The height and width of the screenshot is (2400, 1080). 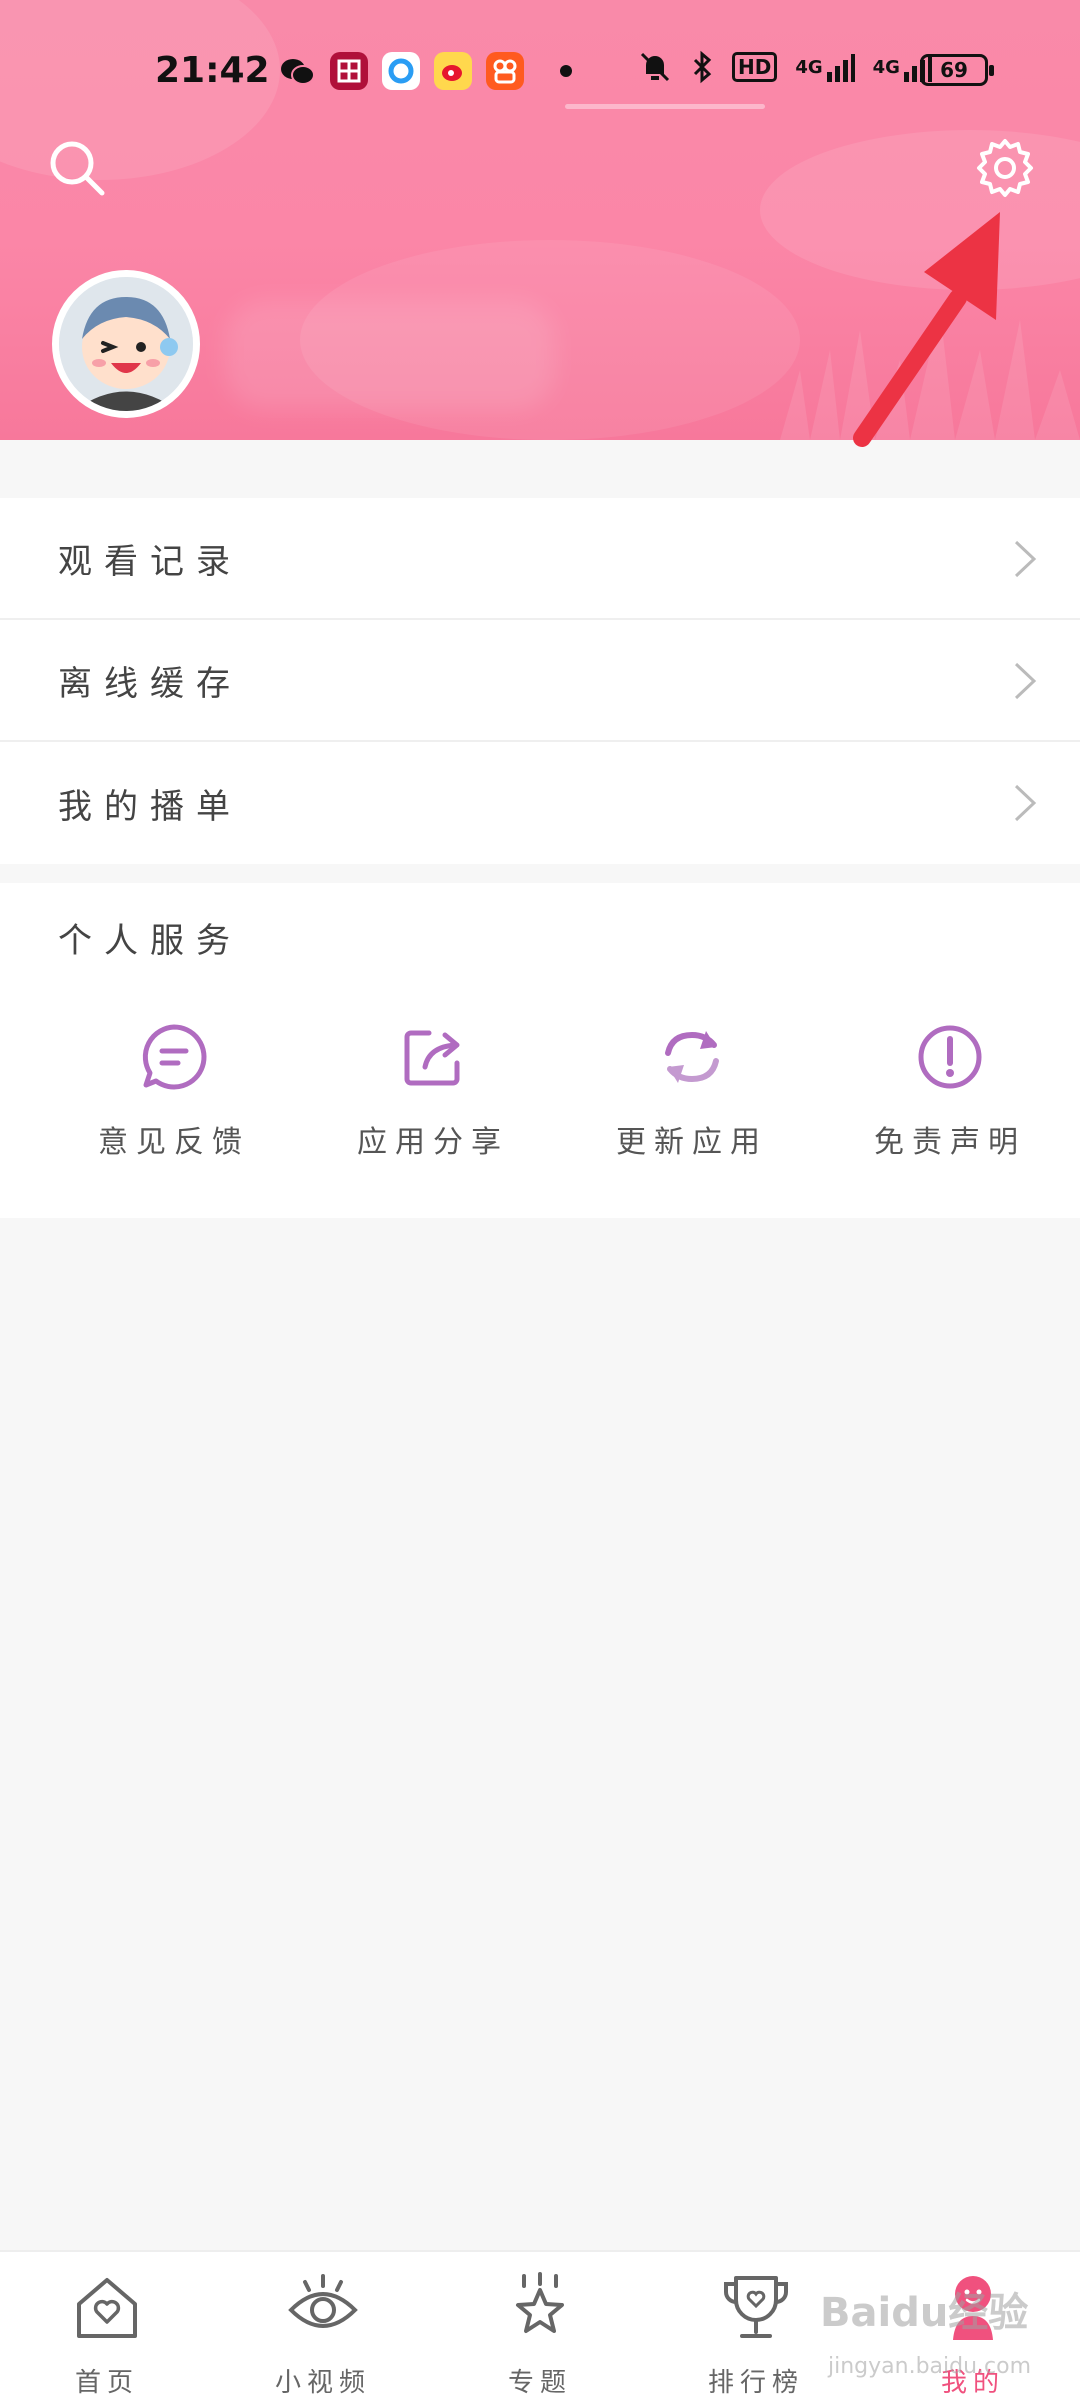 What do you see at coordinates (539, 2383) in the screenshot?
I see `tab-label: 专题` at bounding box center [539, 2383].